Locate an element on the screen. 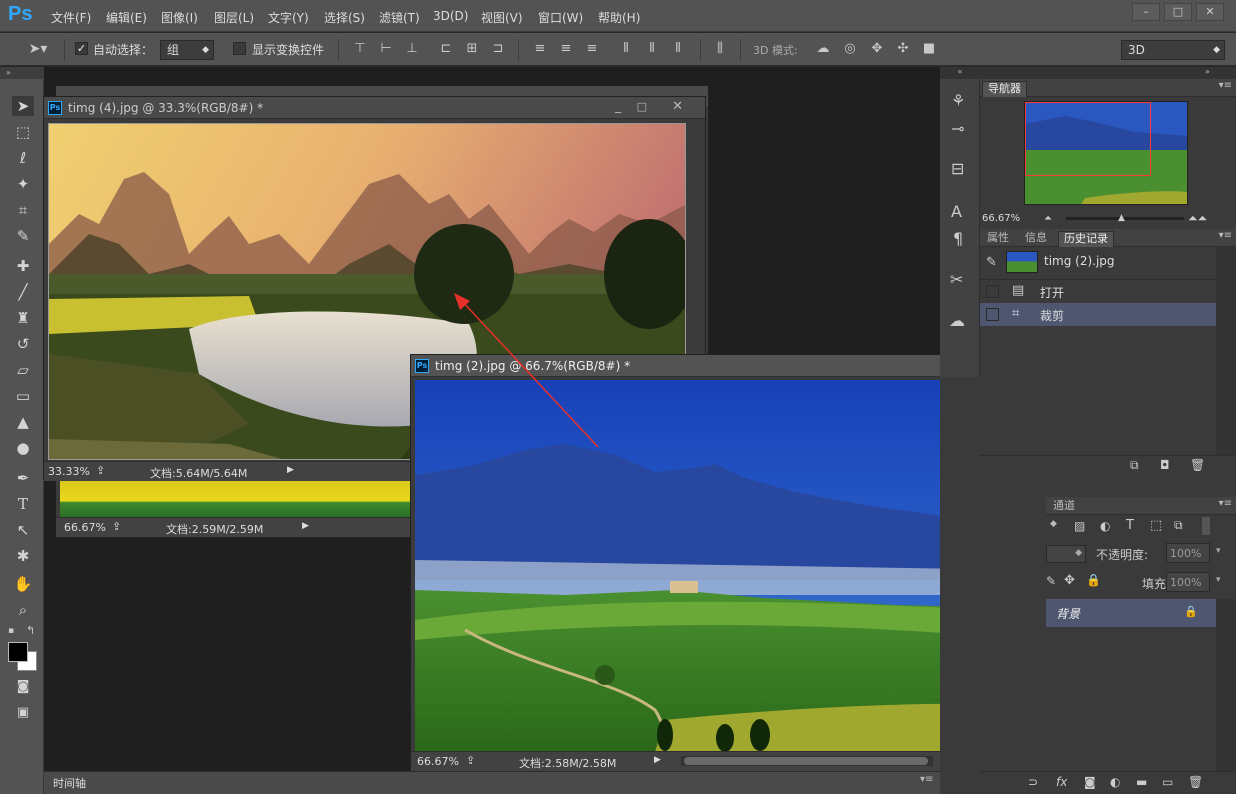 Image resolution: width=1236 pixels, height=794 pixels. zoom-tool-icon: ⌕ is located at coordinates (23, 610).